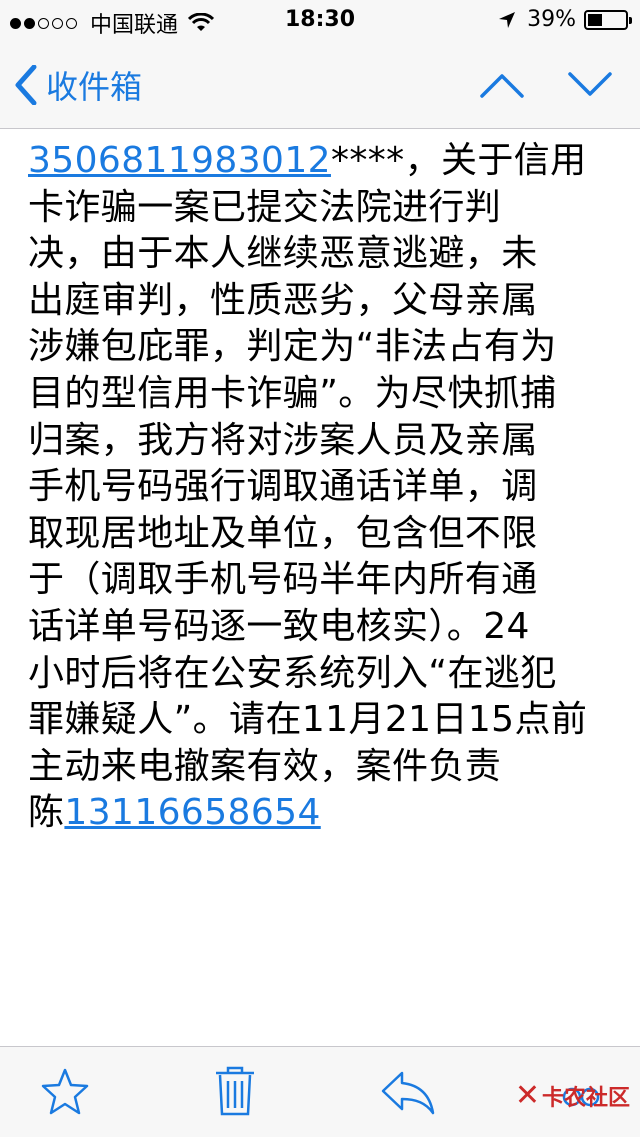 The height and width of the screenshot is (1137, 640). What do you see at coordinates (408, 1092) in the screenshot?
I see `reply-icon` at bounding box center [408, 1092].